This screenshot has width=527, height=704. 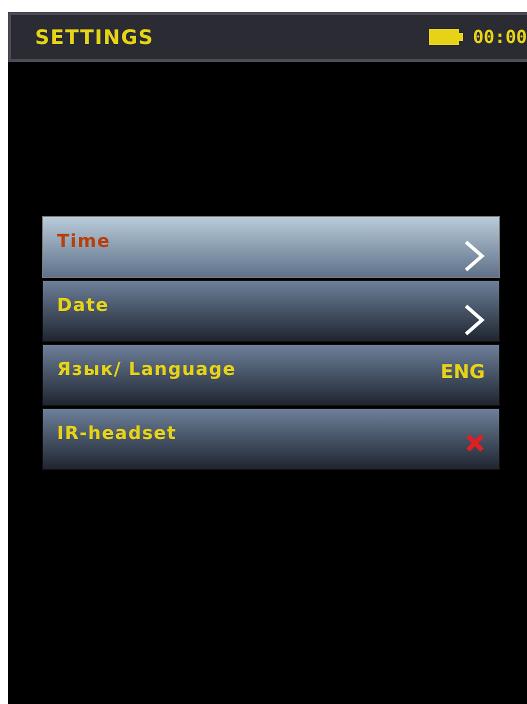 What do you see at coordinates (445, 37) in the screenshot?
I see `battery-icon` at bounding box center [445, 37].